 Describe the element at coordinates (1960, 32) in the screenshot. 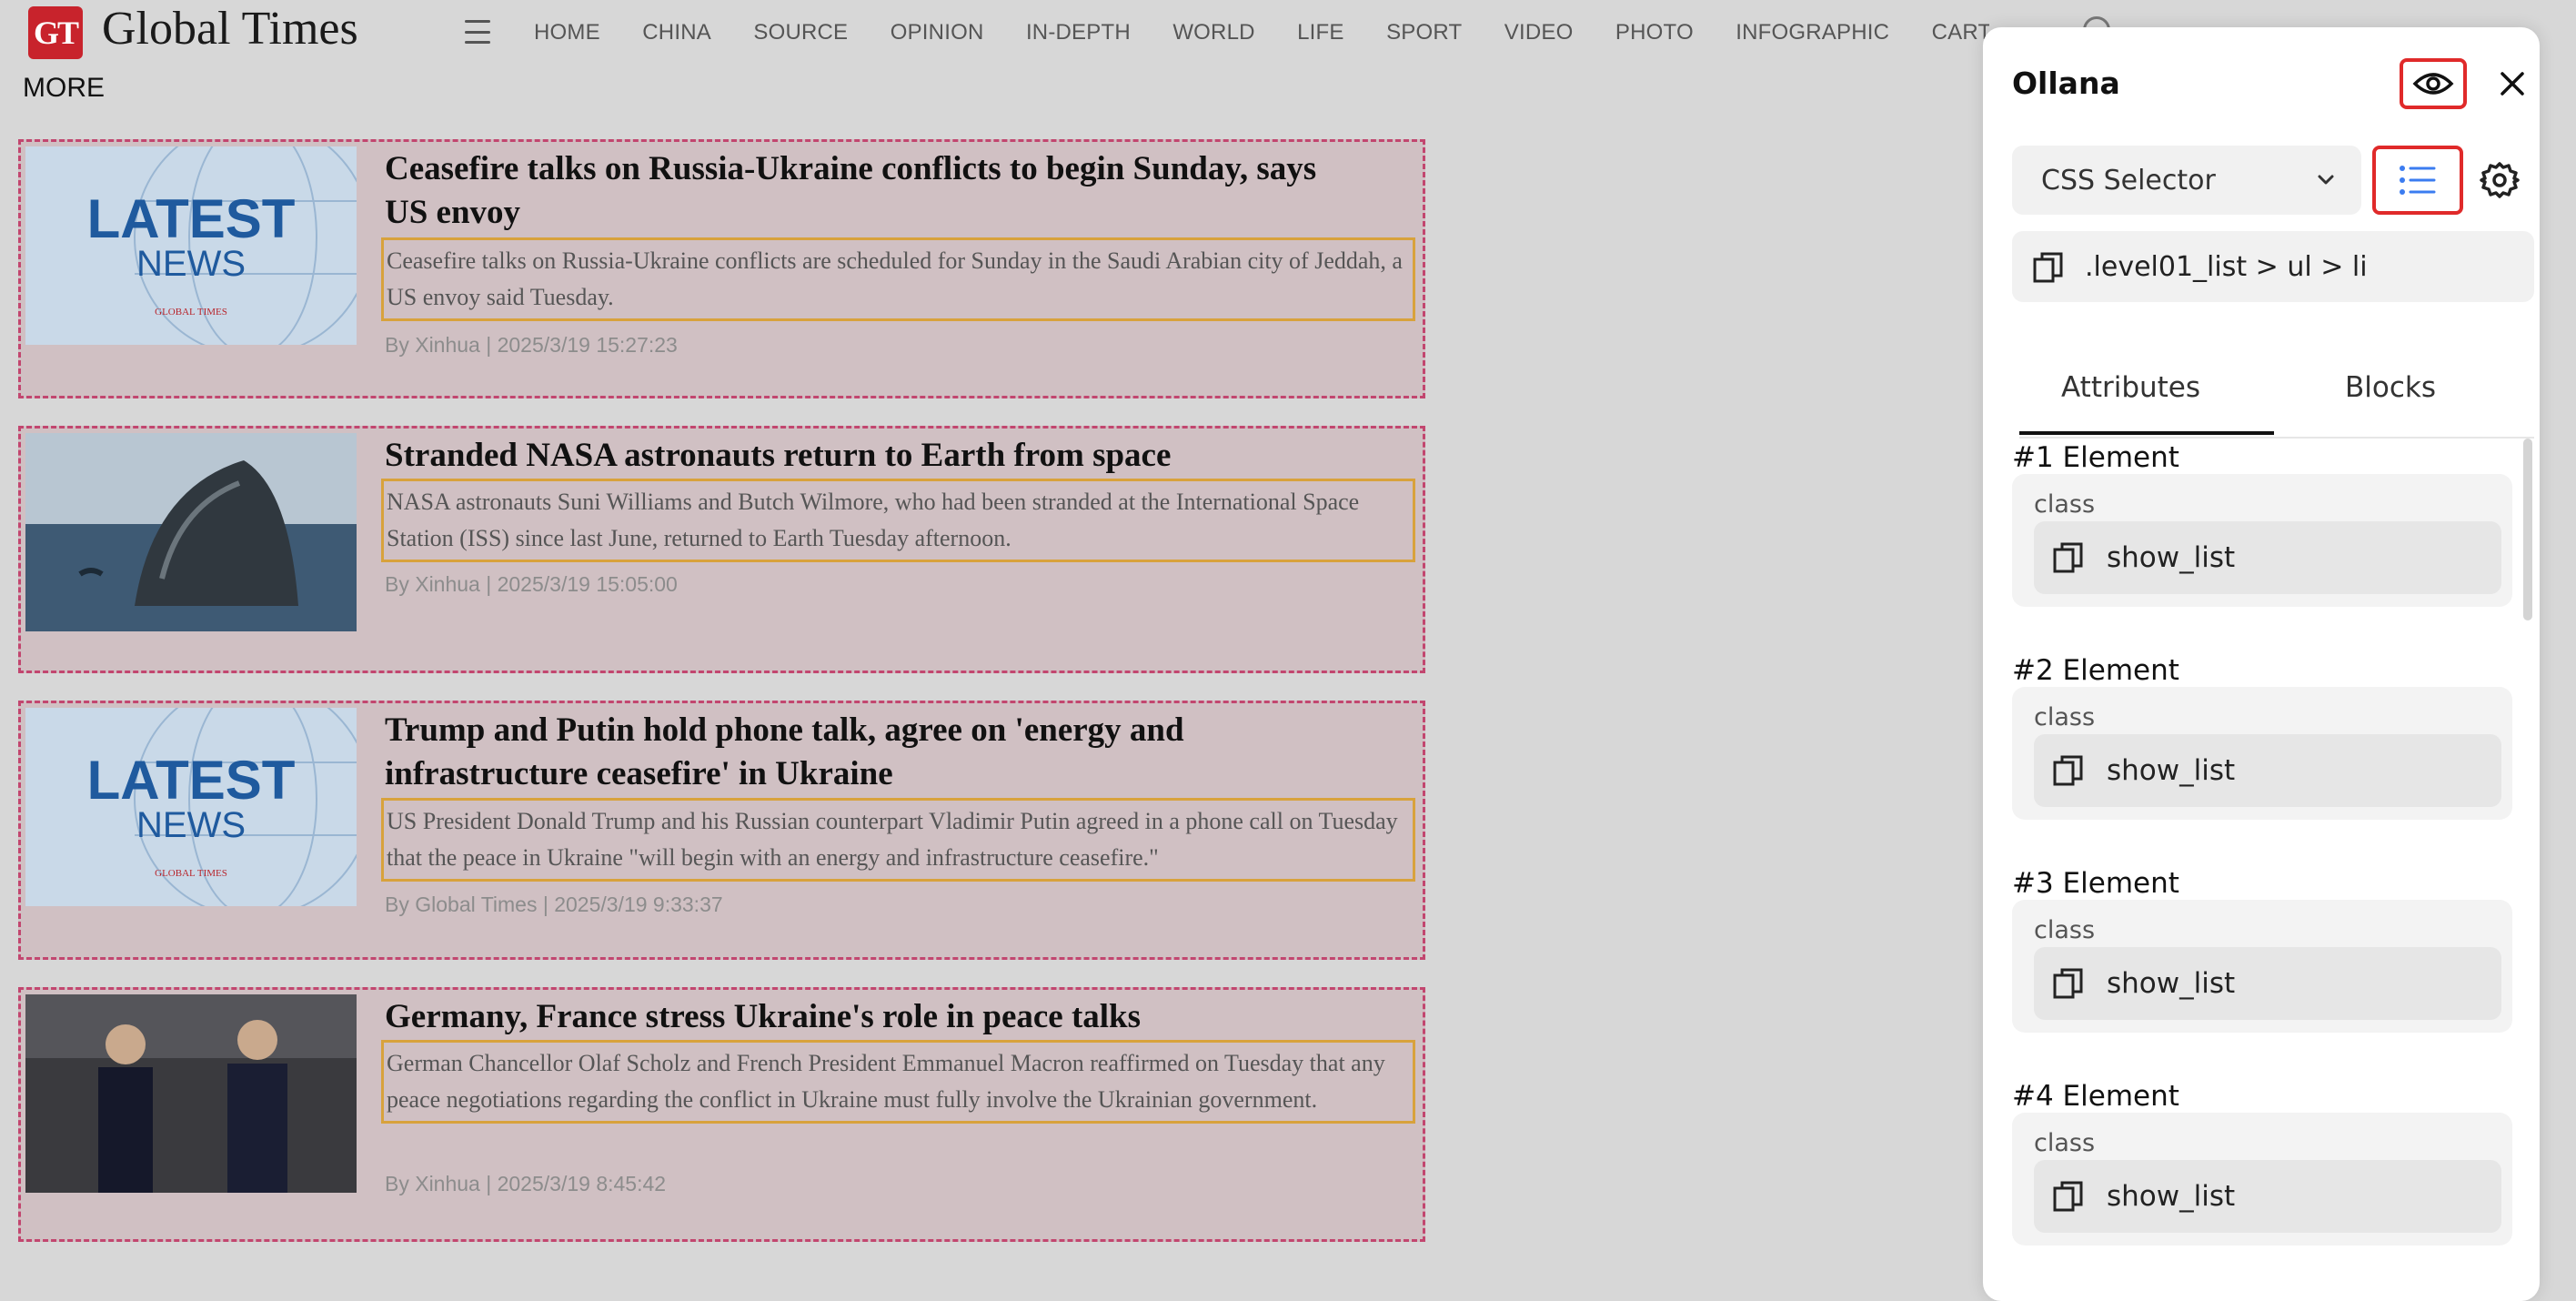

I see `nav-cartoon: CARTOON` at that location.